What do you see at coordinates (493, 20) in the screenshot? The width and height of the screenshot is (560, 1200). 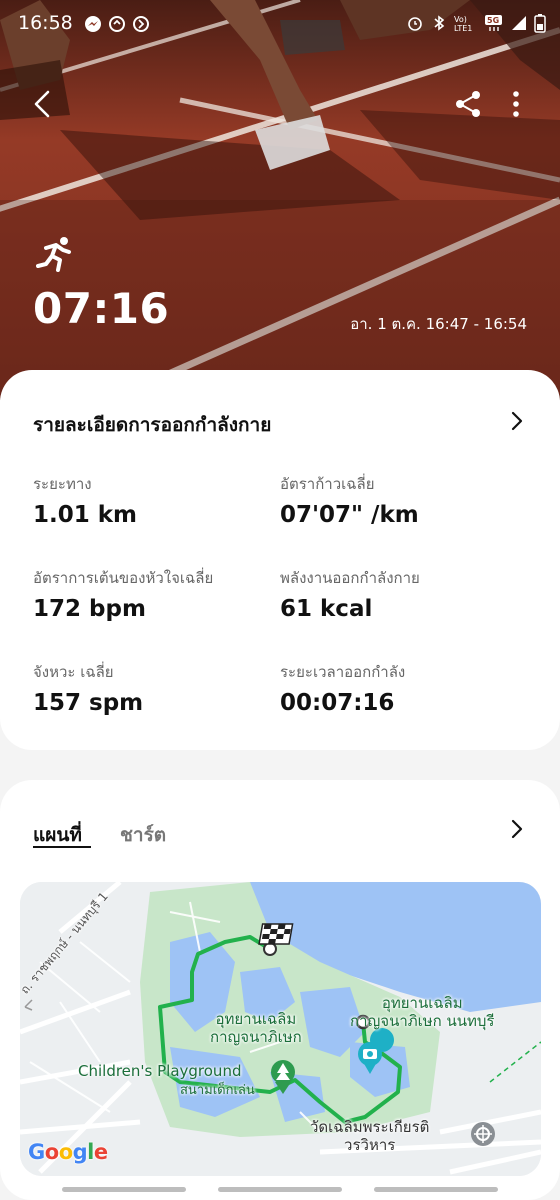 I see `svg-text: 5G` at bounding box center [493, 20].